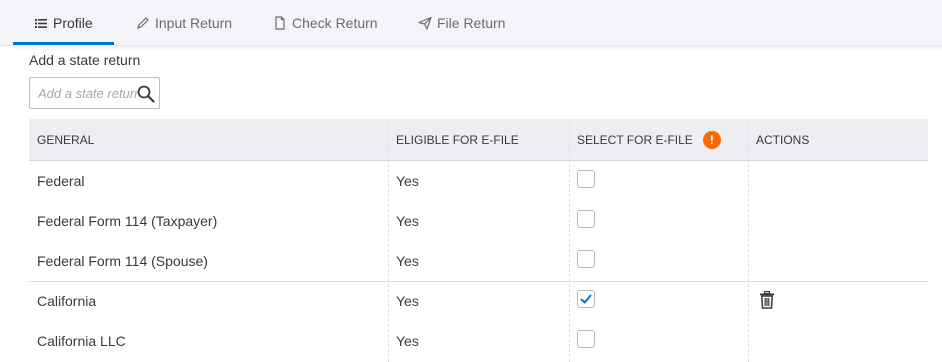  I want to click on header-eligible: ELIGIBLE FOR E-FILE, so click(457, 139).